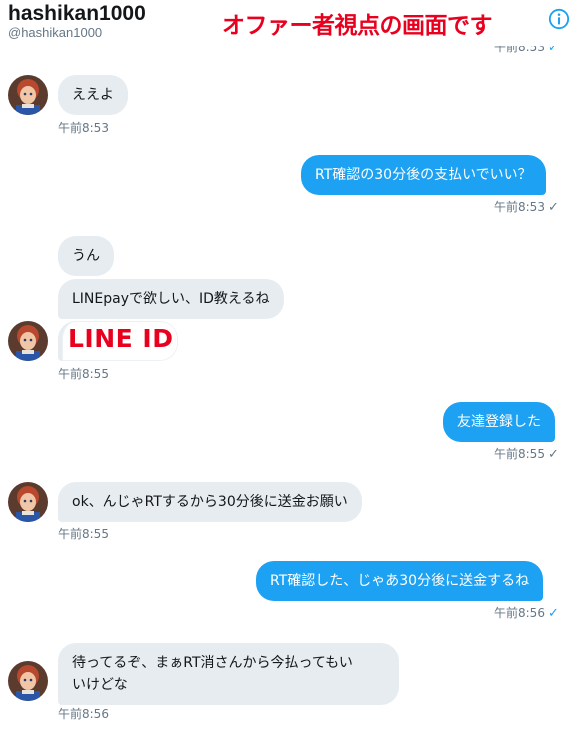  Describe the element at coordinates (171, 299) in the screenshot. I see `message-bubble-received: LINEpayで欲しい、ID教えるね` at that location.